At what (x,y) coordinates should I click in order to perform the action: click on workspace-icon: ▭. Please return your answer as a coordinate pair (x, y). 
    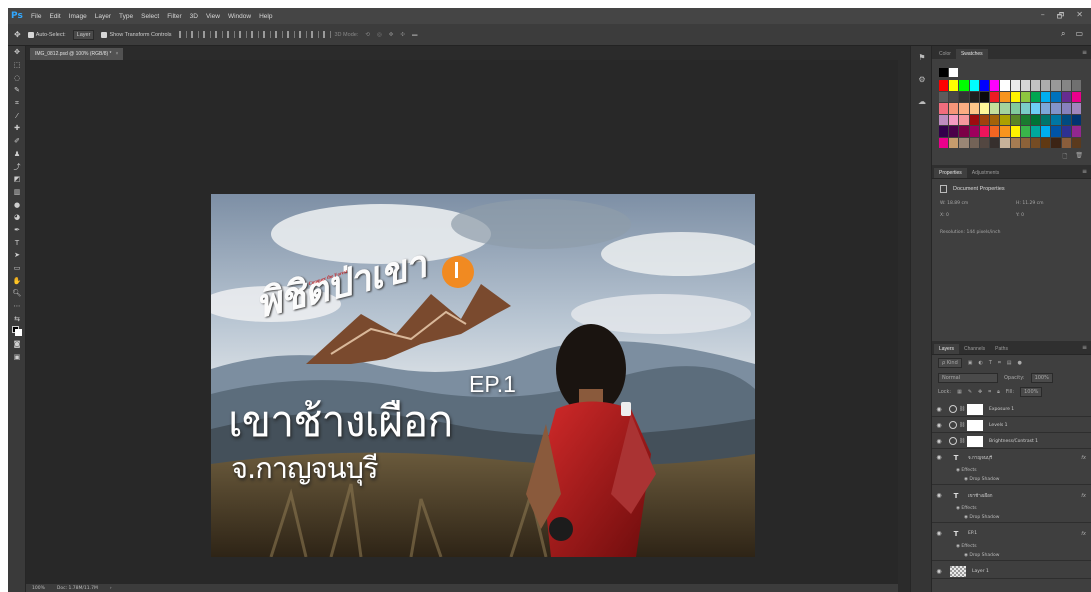
    Looking at the image, I should click on (1079, 34).